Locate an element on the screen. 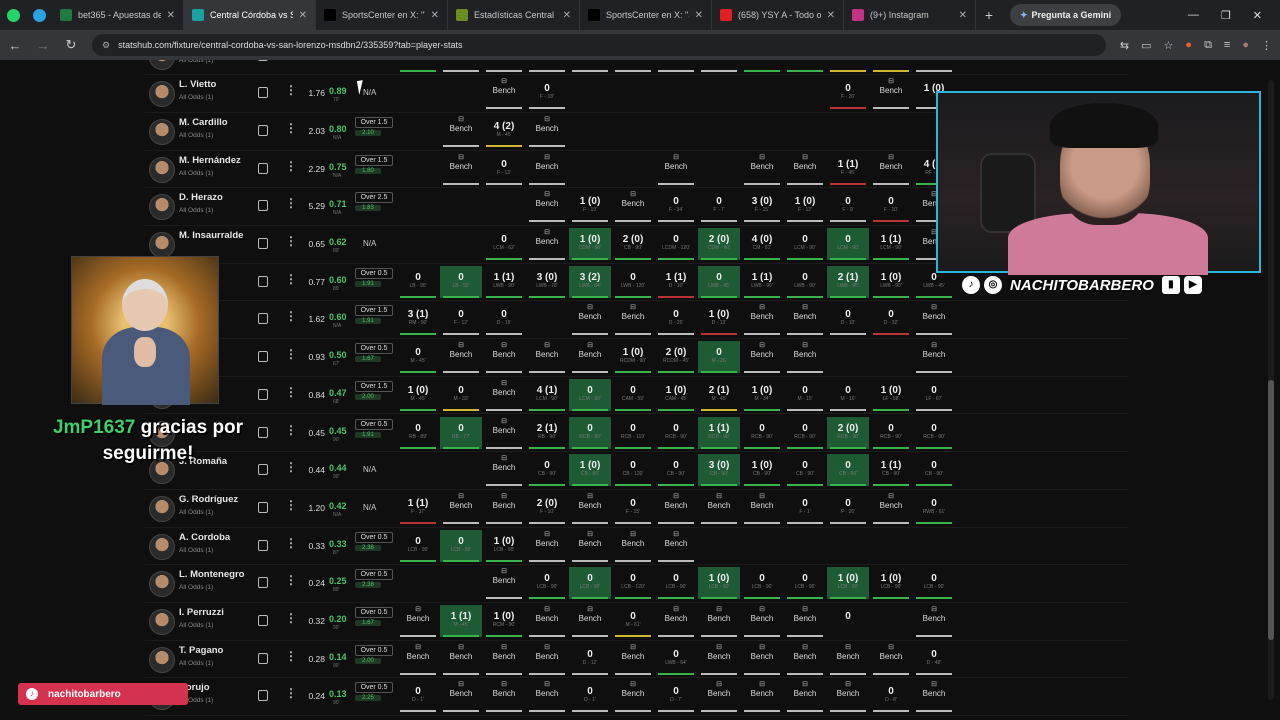  match-cell: 0 RCB - 90' is located at coordinates (934, 433).